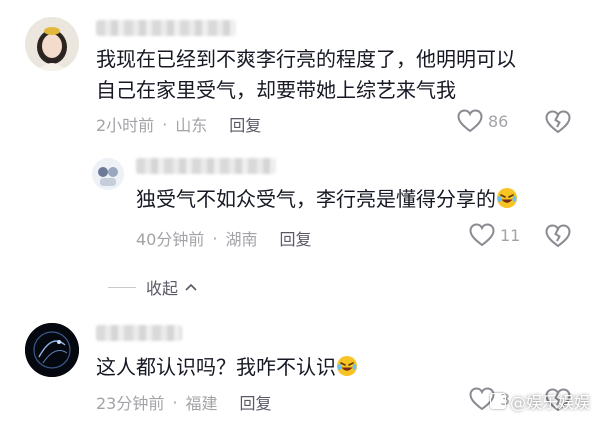 The image size is (600, 427). What do you see at coordinates (162, 288) in the screenshot?
I see `collapse-label: 收起` at bounding box center [162, 288].